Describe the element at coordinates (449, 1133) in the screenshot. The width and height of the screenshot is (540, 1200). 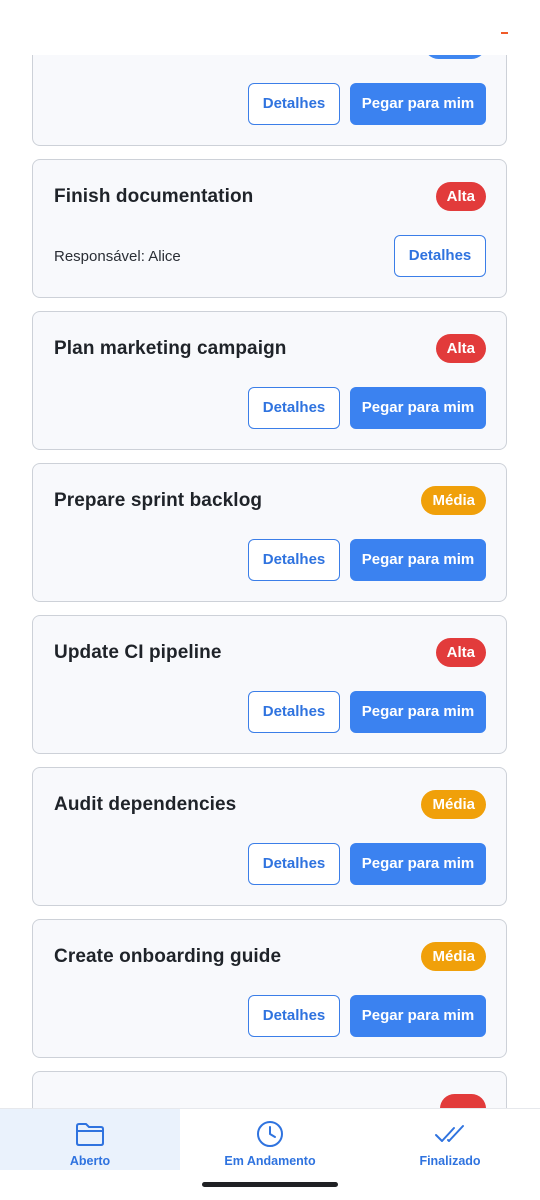
I see `double-check-icon` at that location.